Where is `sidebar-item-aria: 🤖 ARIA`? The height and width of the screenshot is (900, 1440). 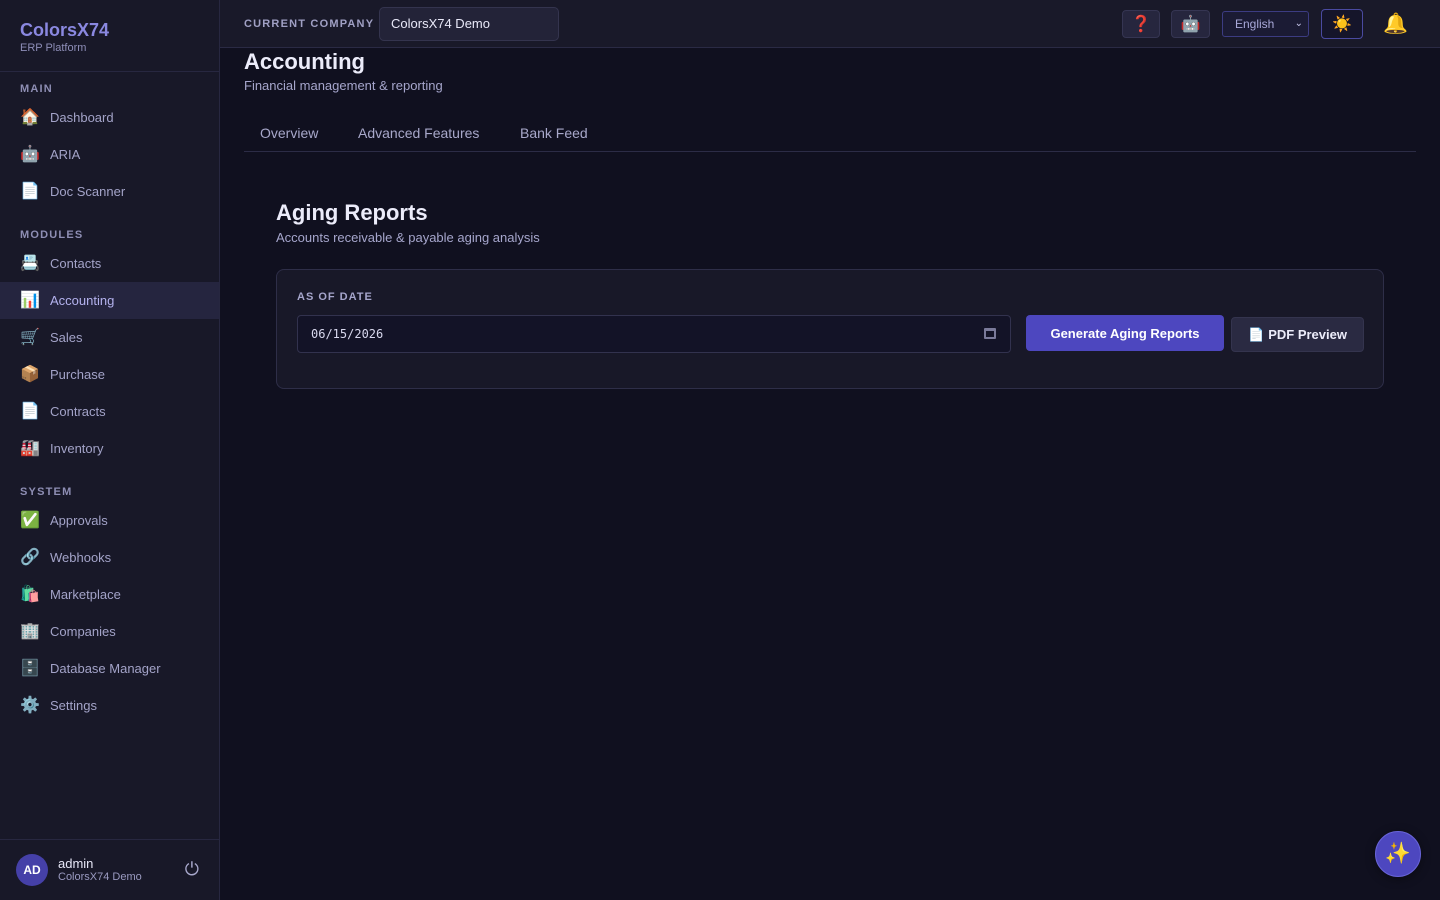
sidebar-item-aria: 🤖 ARIA is located at coordinates (109, 154).